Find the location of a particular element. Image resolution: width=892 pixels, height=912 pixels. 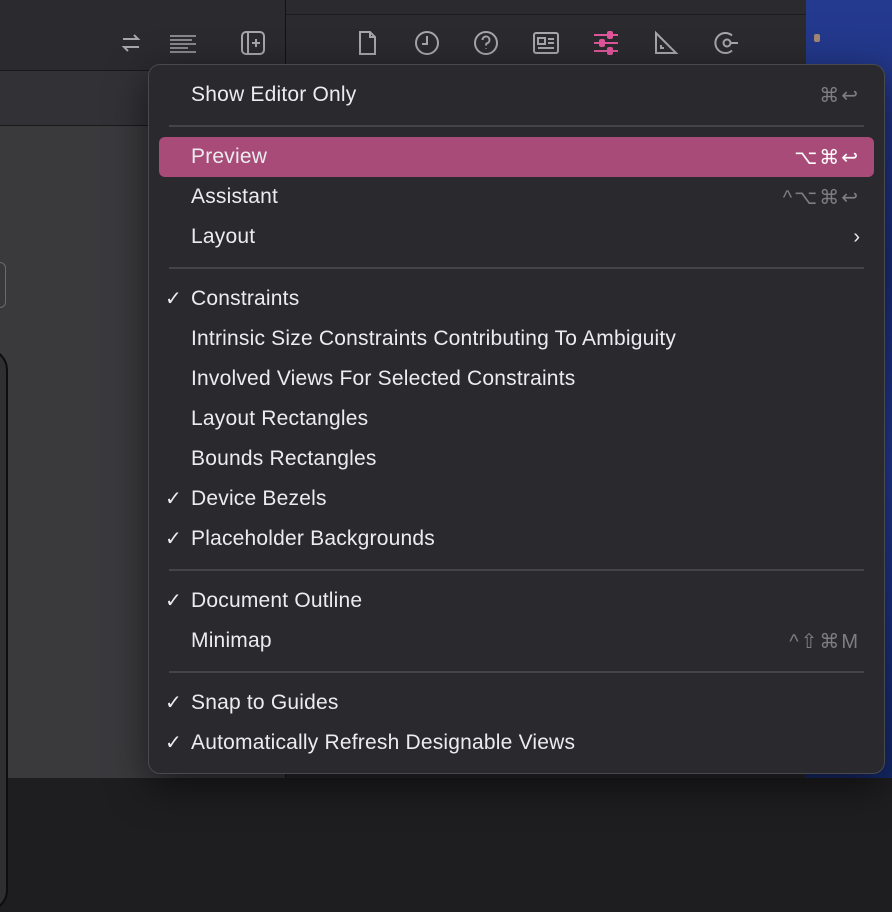

menu-item-layout-rectangles: Layout Rectangles is located at coordinates (516, 419).